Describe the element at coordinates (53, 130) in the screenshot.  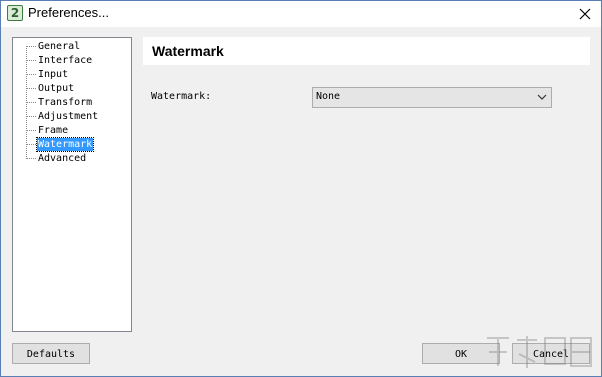
I see `tree-item-label: Frame` at that location.